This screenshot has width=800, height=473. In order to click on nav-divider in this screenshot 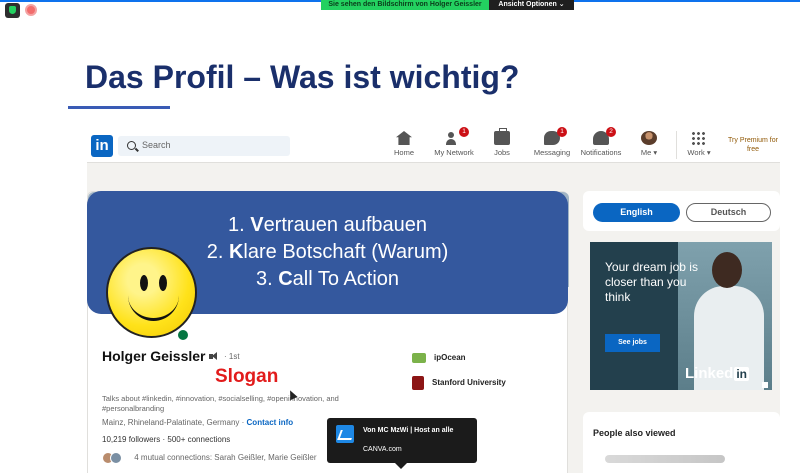, I will do `click(676, 145)`.